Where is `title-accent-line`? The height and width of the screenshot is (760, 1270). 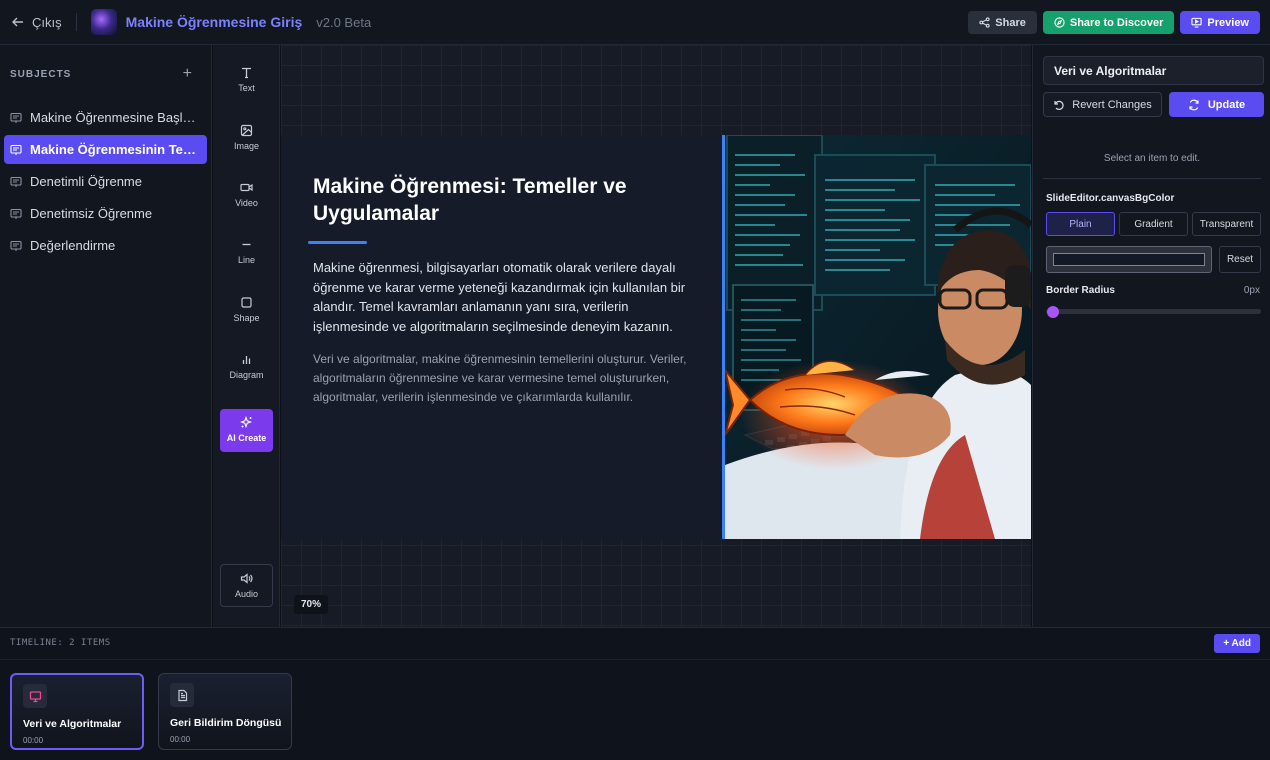 title-accent-line is located at coordinates (337, 242).